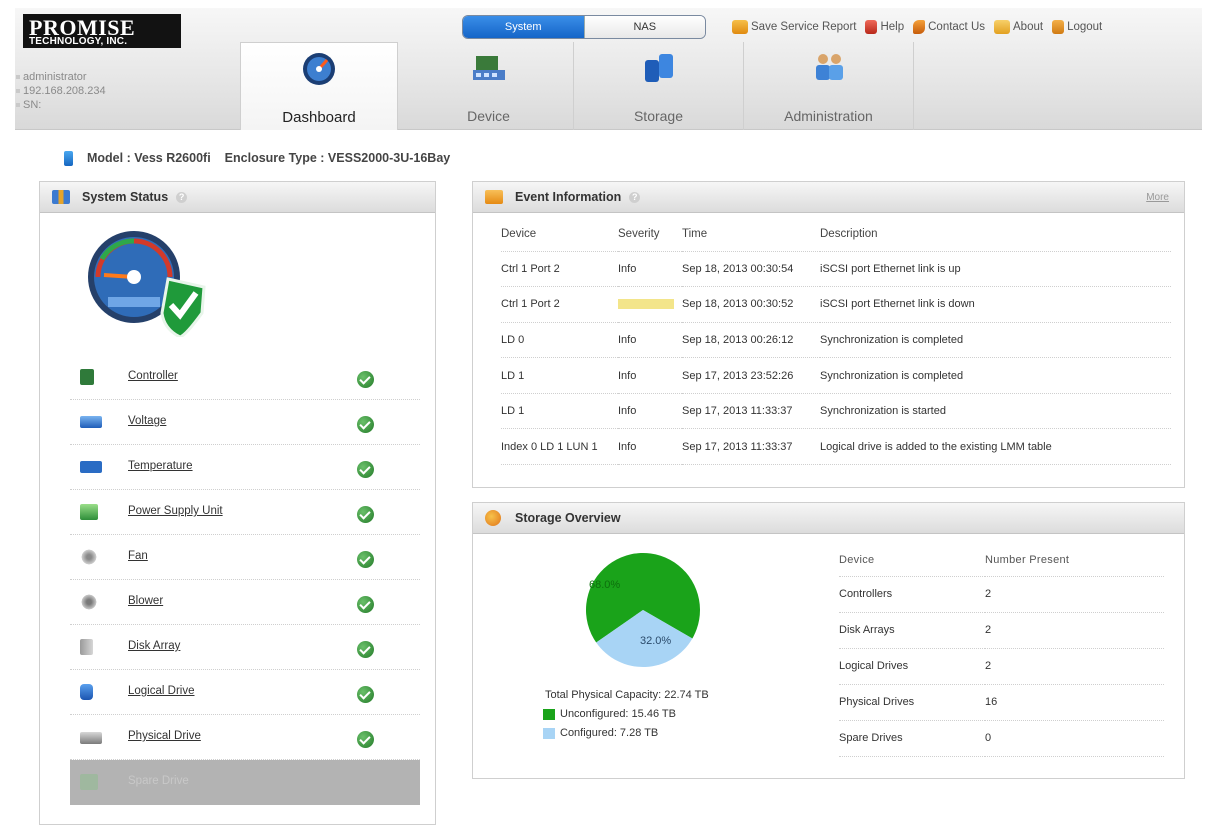 Image resolution: width=1217 pixels, height=834 pixels. I want to click on temperature-icon, so click(91, 467).